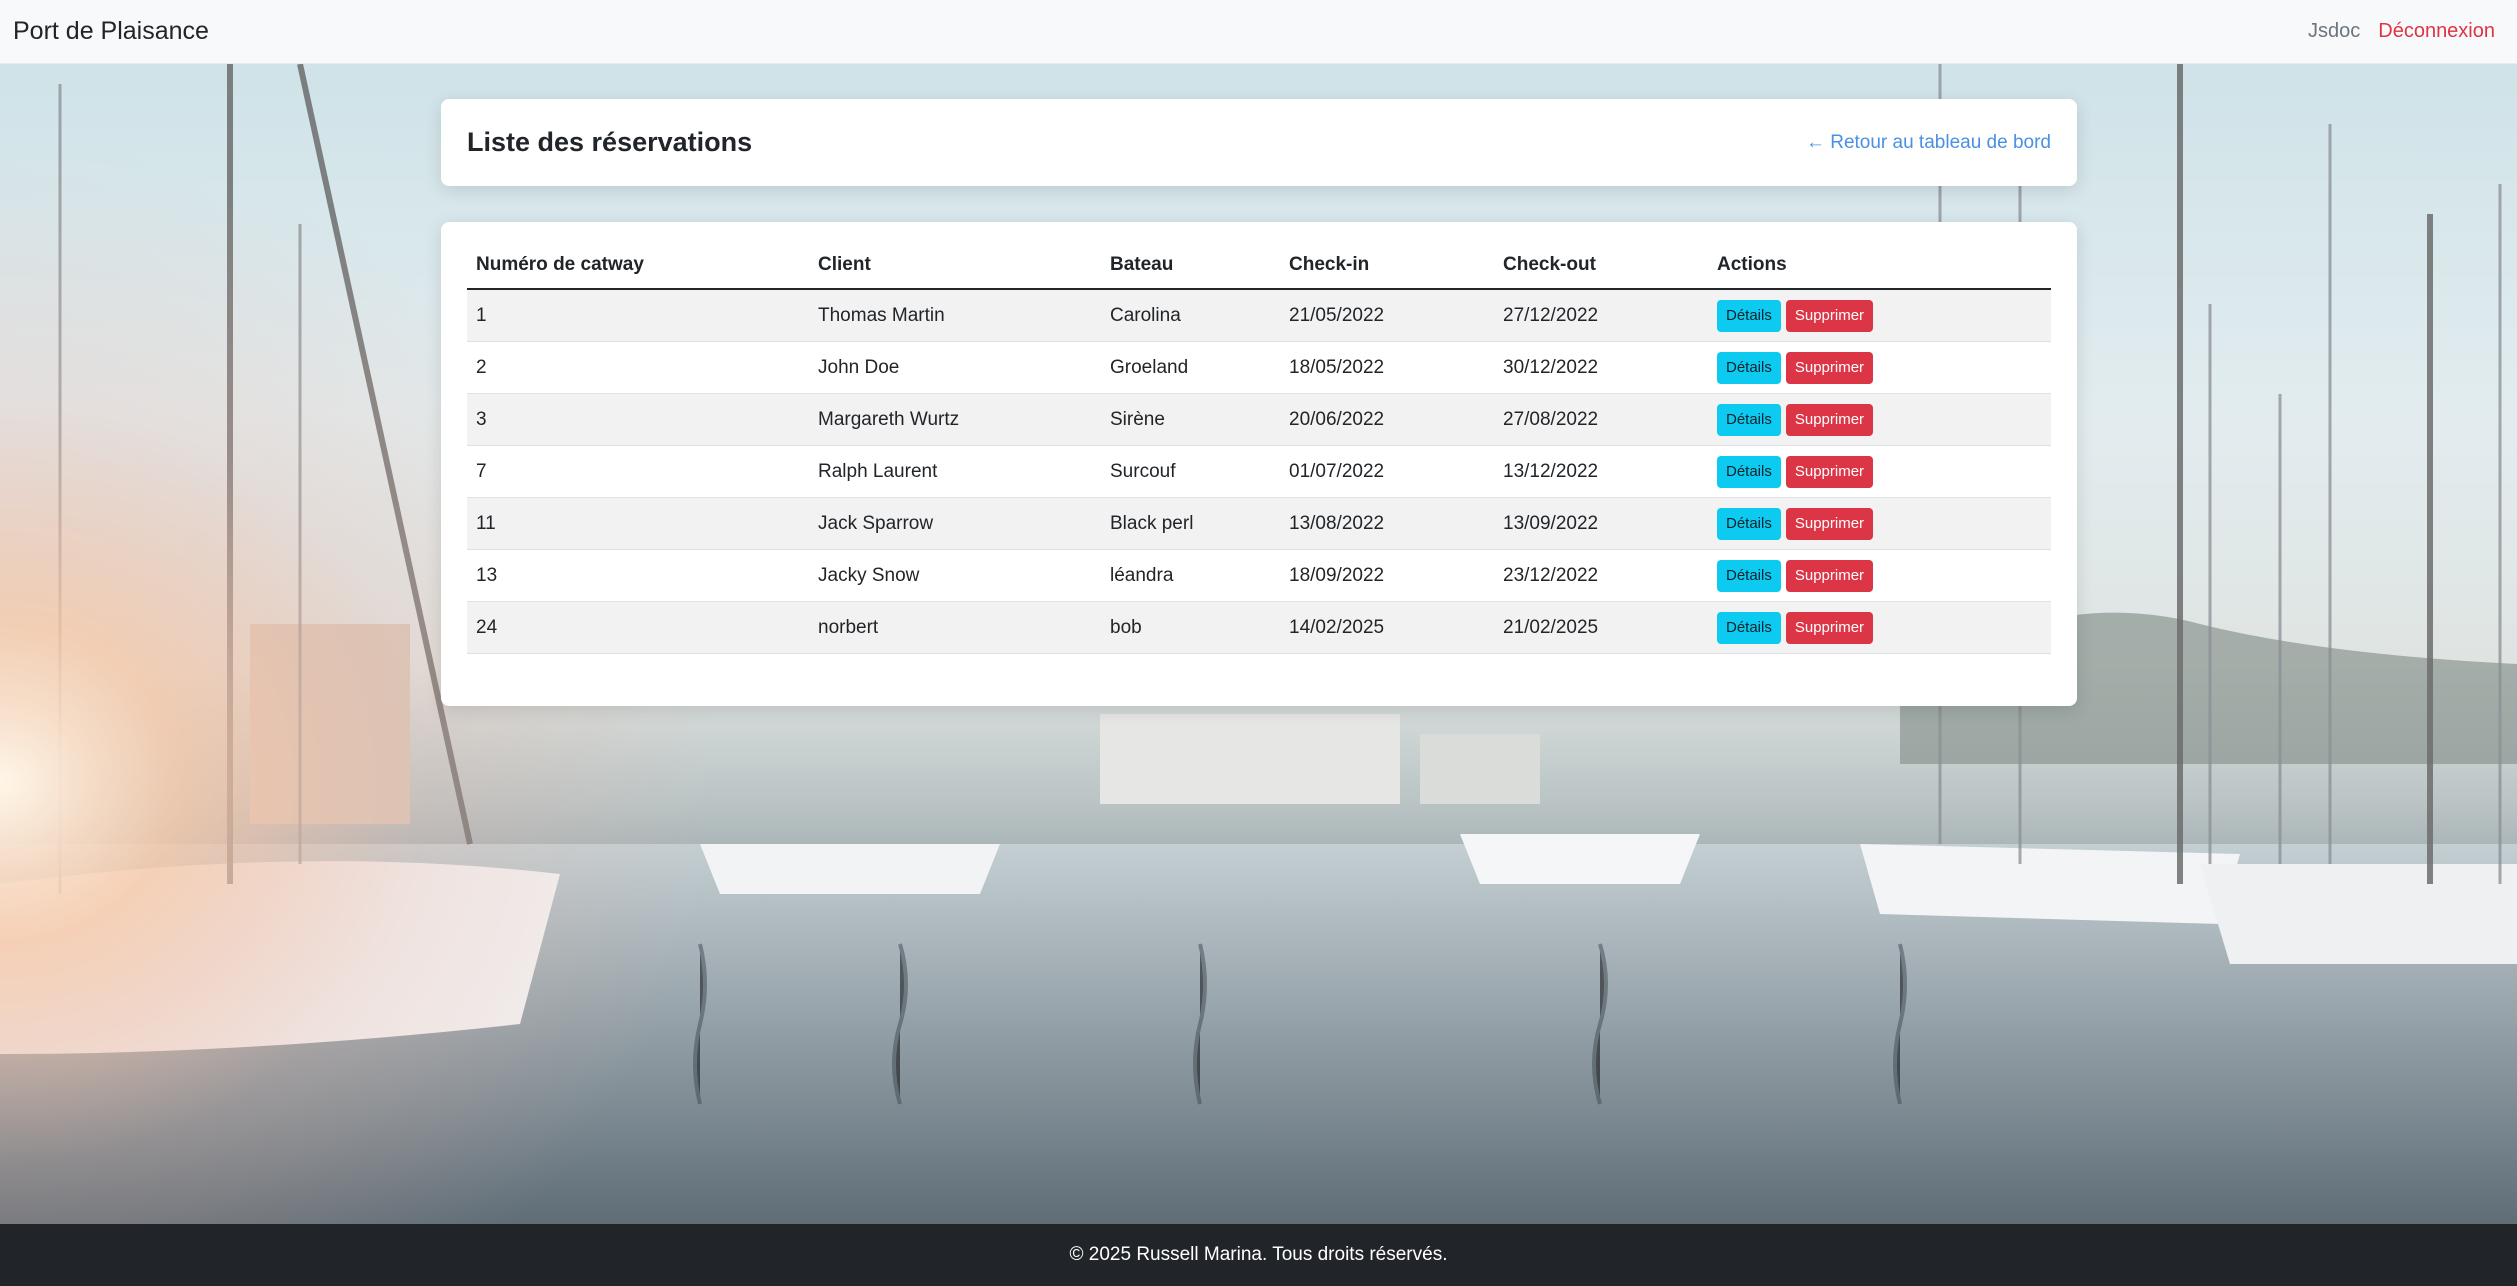  I want to click on cell-checkout: 13/09/2022, so click(1601, 523).